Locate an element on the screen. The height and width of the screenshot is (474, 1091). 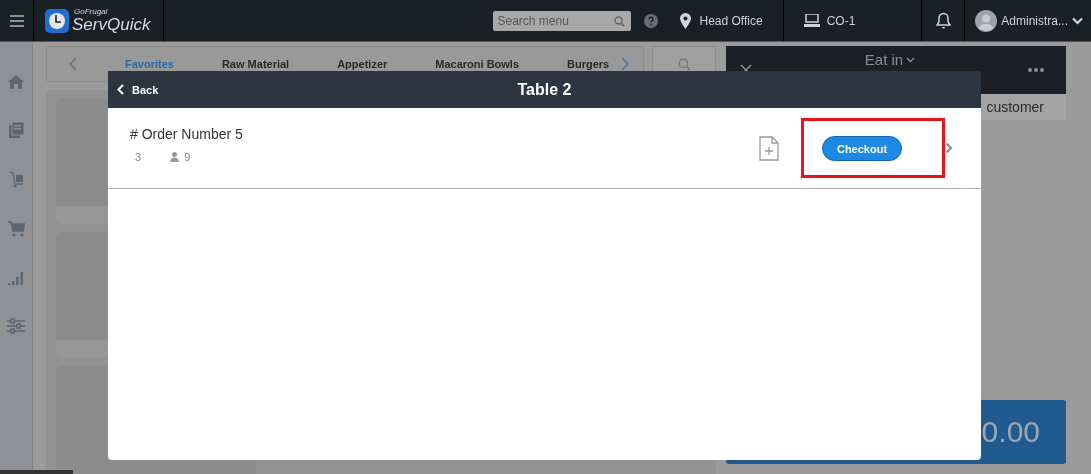
category-tab: Appetizer is located at coordinates (362, 64).